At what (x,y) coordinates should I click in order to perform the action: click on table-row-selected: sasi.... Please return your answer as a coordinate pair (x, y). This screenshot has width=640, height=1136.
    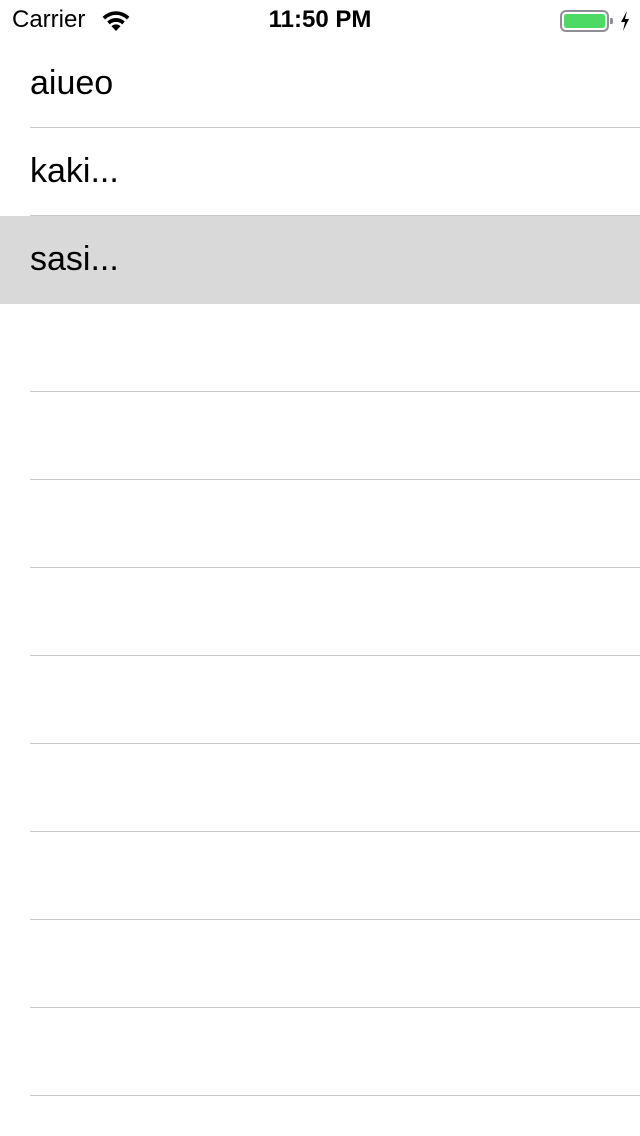
    Looking at the image, I should click on (320, 260).